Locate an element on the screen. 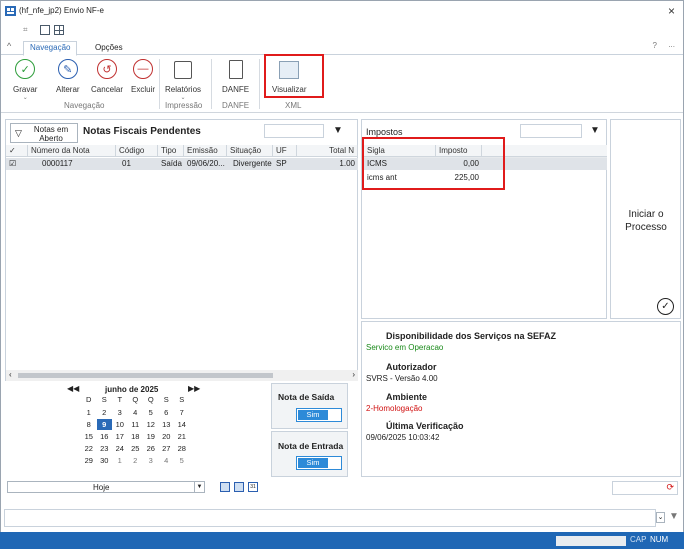 The height and width of the screenshot is (549, 684). calendar-day: 6 is located at coordinates (167, 412).